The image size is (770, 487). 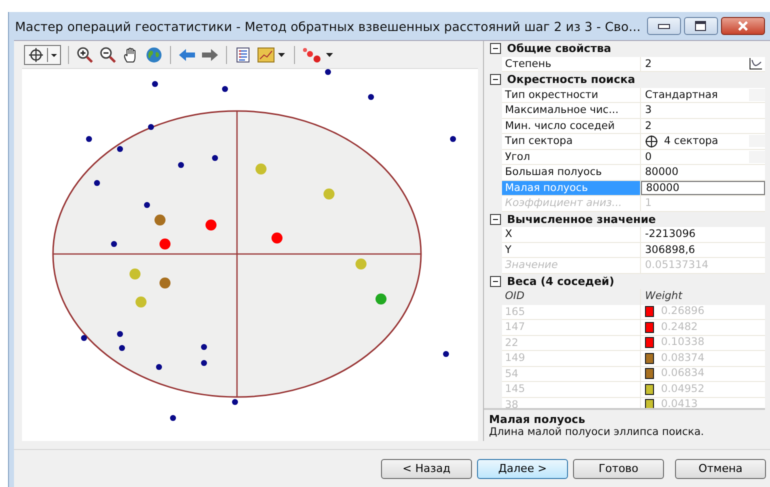 What do you see at coordinates (571, 249) in the screenshot?
I see `property-label: Y` at bounding box center [571, 249].